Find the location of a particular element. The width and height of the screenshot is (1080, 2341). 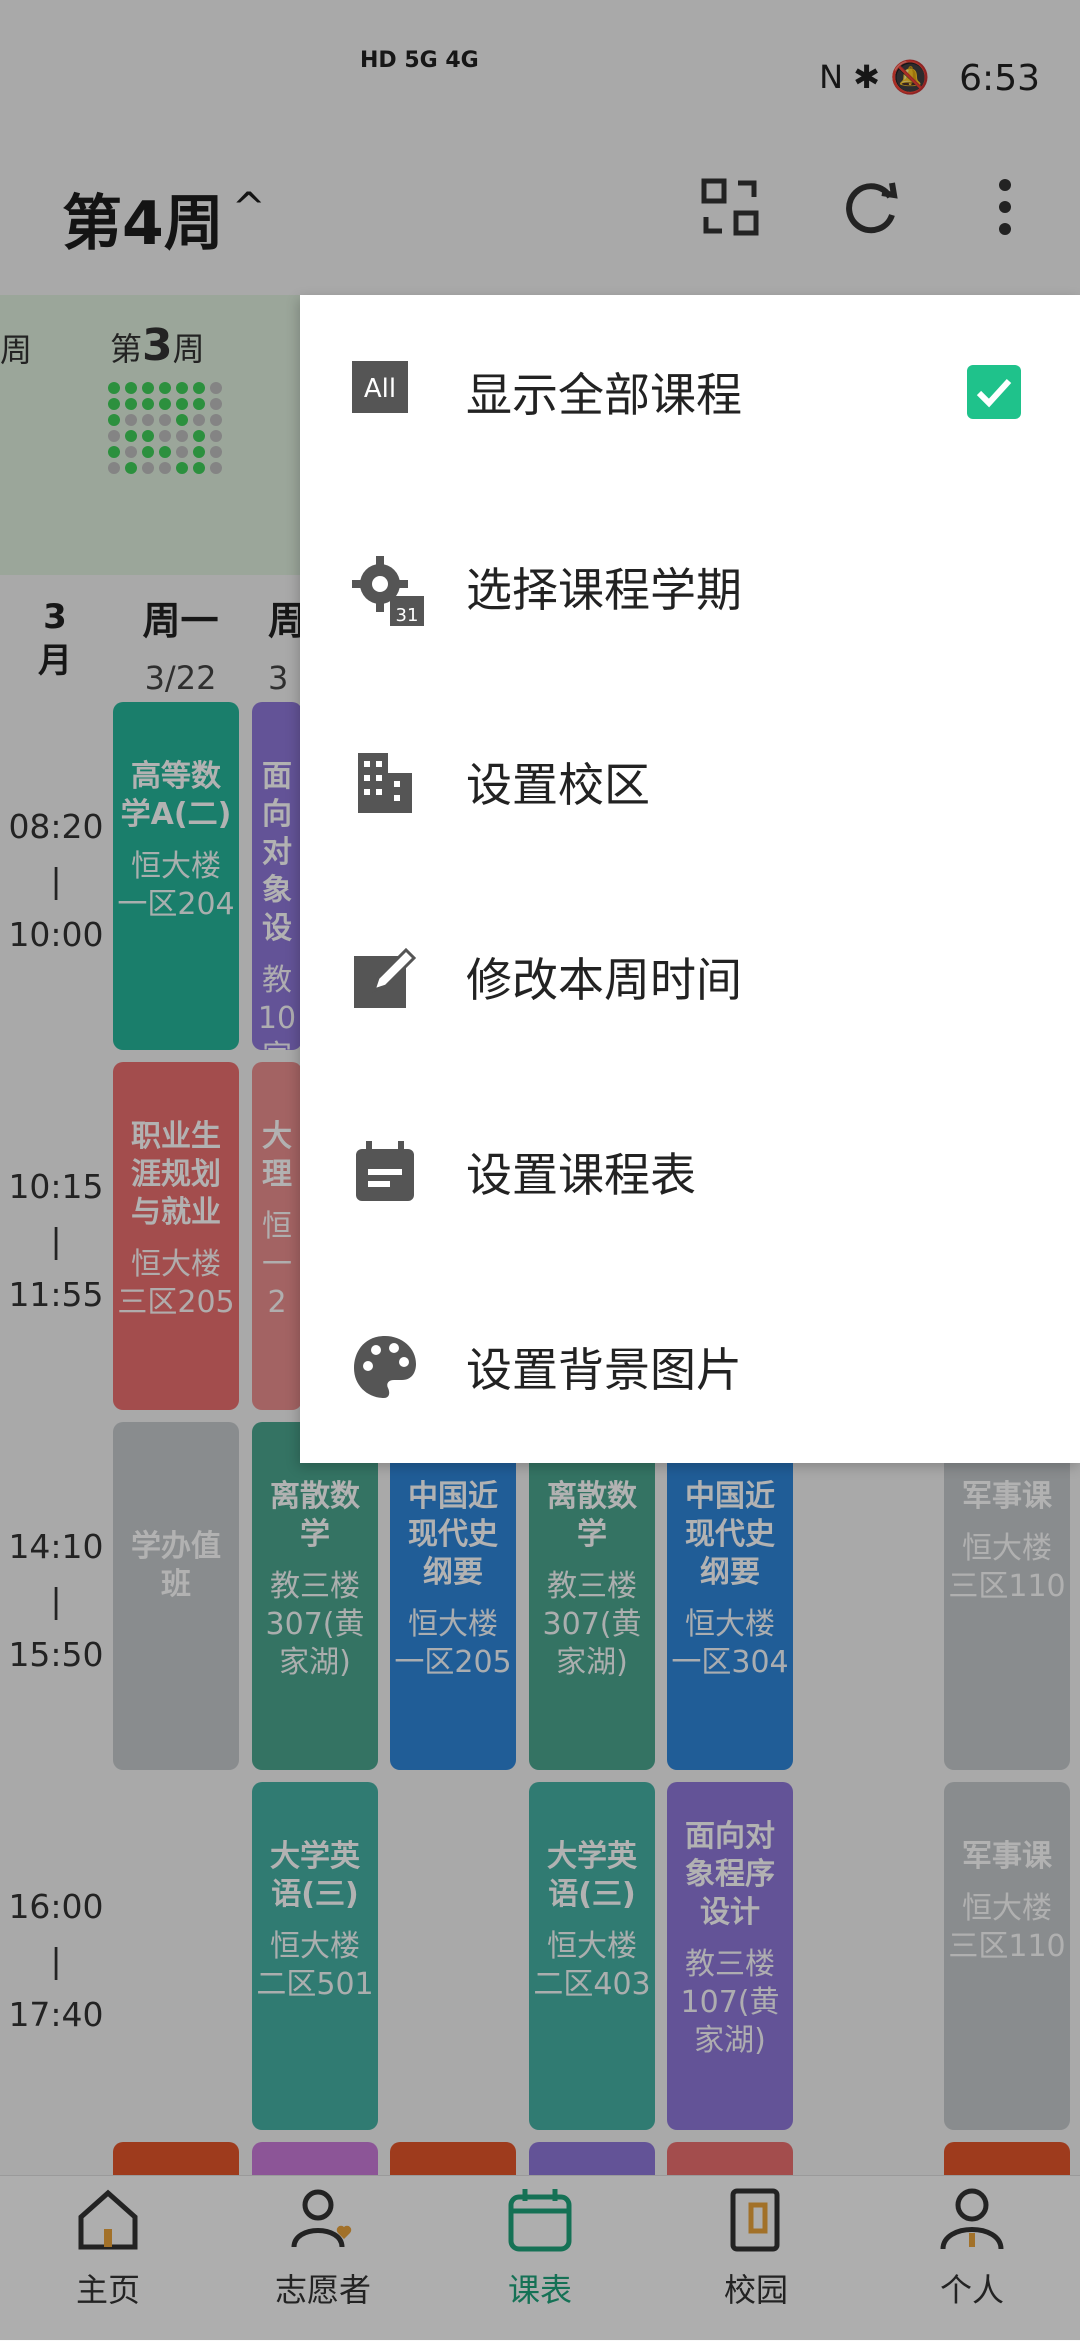

show-all-checkbox is located at coordinates (994, 392).